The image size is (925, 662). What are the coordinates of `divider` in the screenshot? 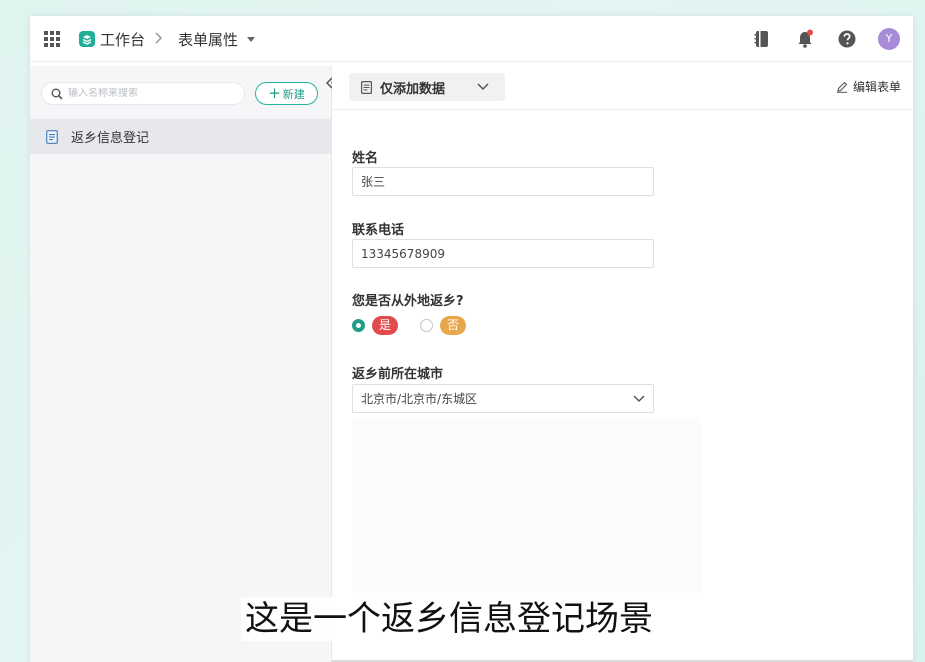 It's located at (622, 109).